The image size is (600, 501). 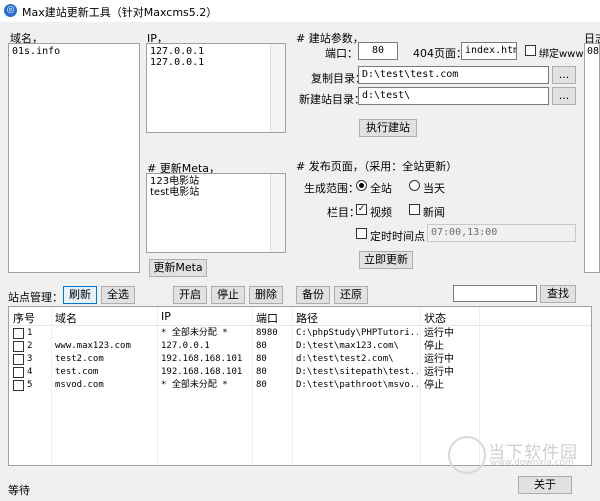 What do you see at coordinates (74, 158) in the screenshot?
I see `domain-textarea: 01s.info` at bounding box center [74, 158].